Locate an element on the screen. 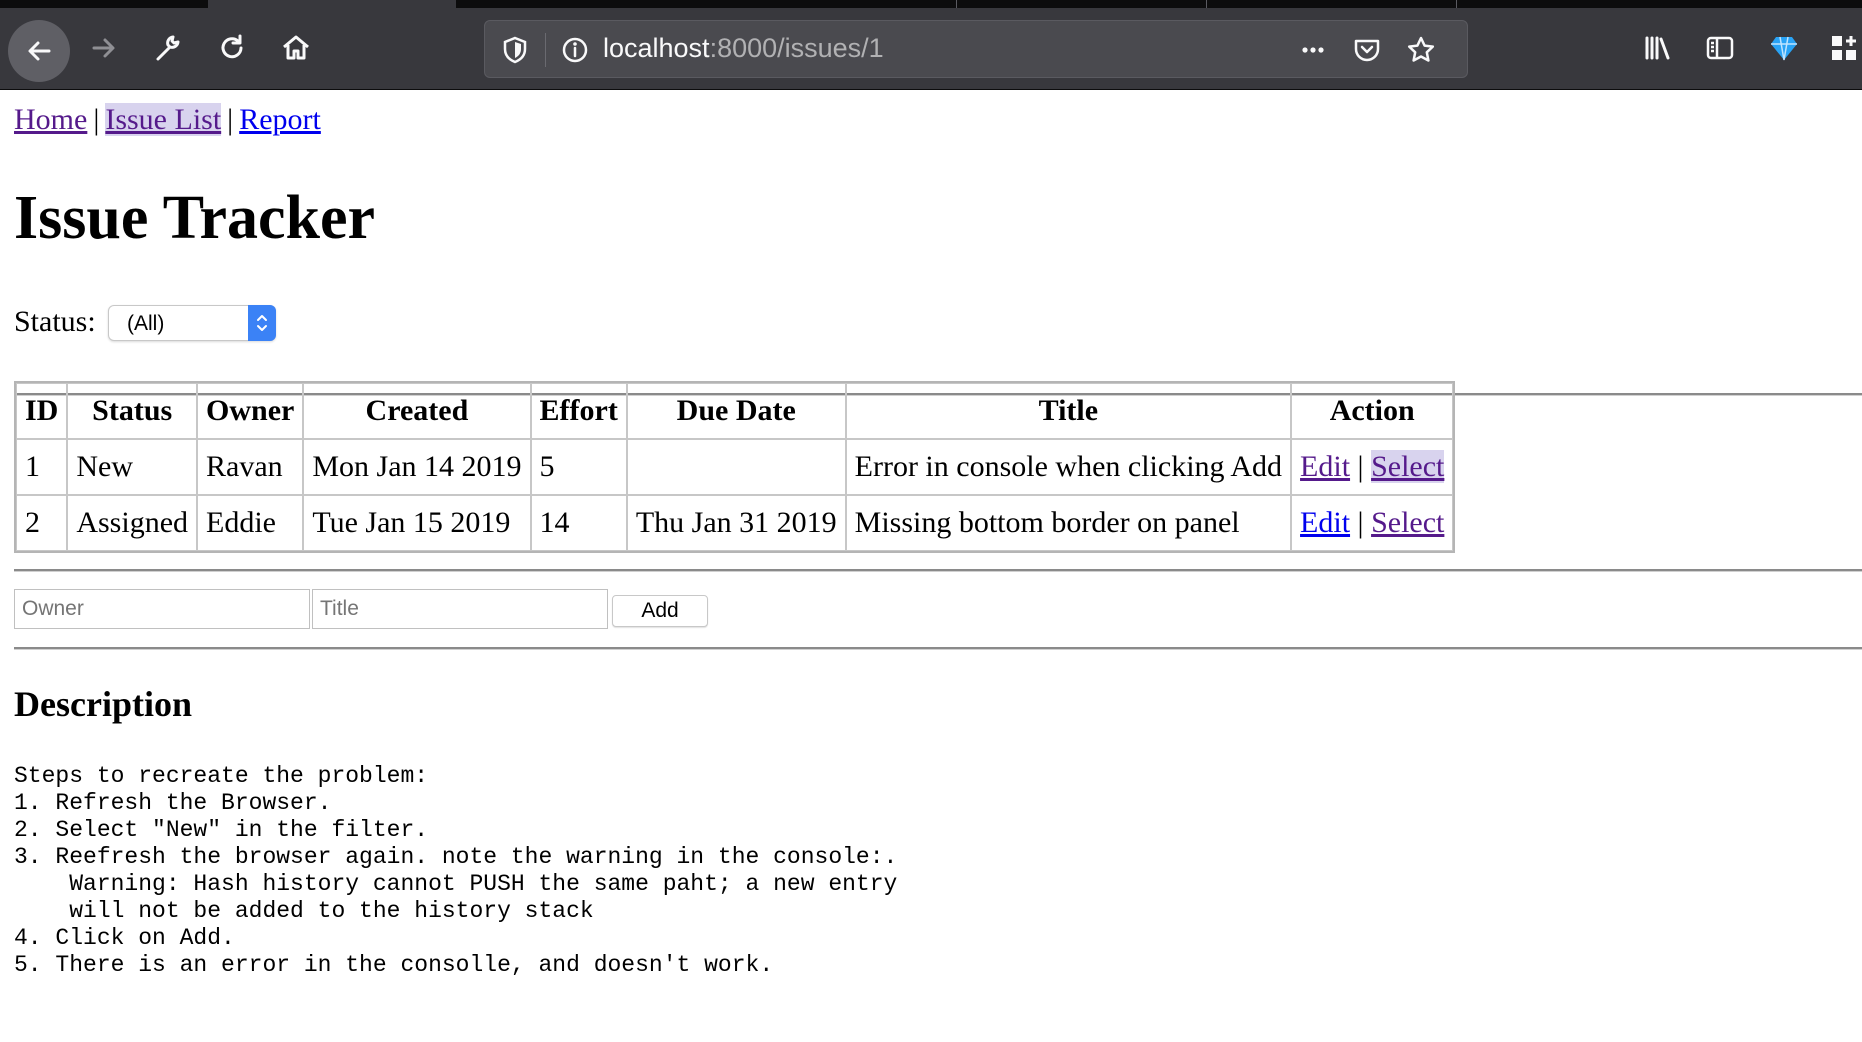  ellipsis-icon is located at coordinates (1313, 50).